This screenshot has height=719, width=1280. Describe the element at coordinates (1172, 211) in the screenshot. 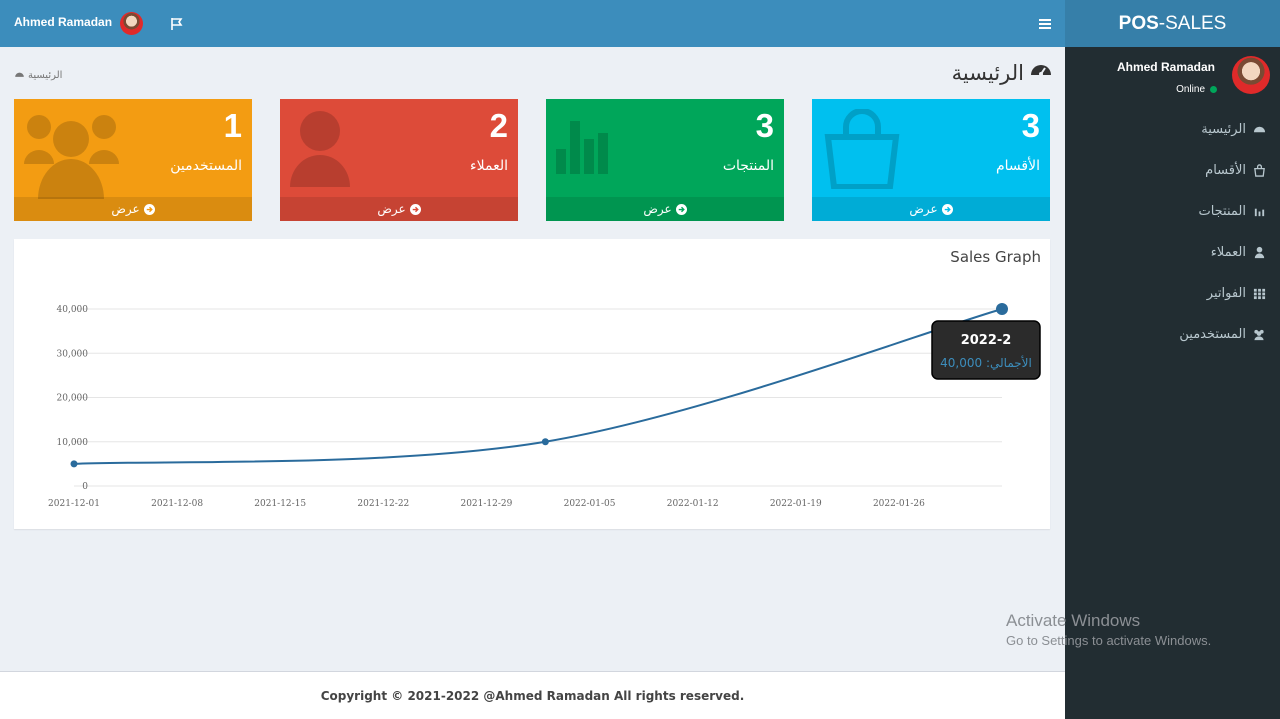

I see `sidebar-item-products: المنتجات` at that location.